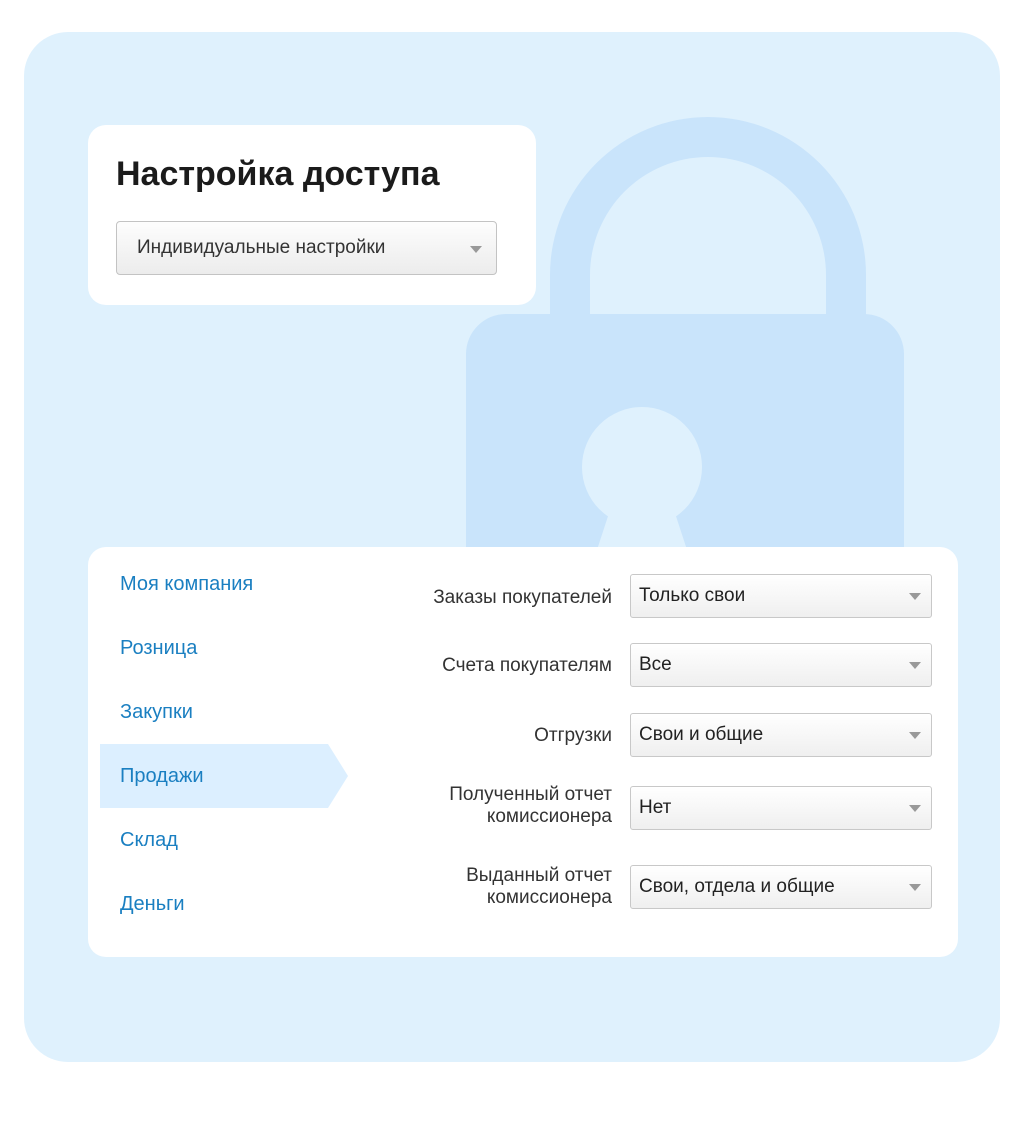  What do you see at coordinates (781, 665) in the screenshot?
I see `permission-select: Все` at bounding box center [781, 665].